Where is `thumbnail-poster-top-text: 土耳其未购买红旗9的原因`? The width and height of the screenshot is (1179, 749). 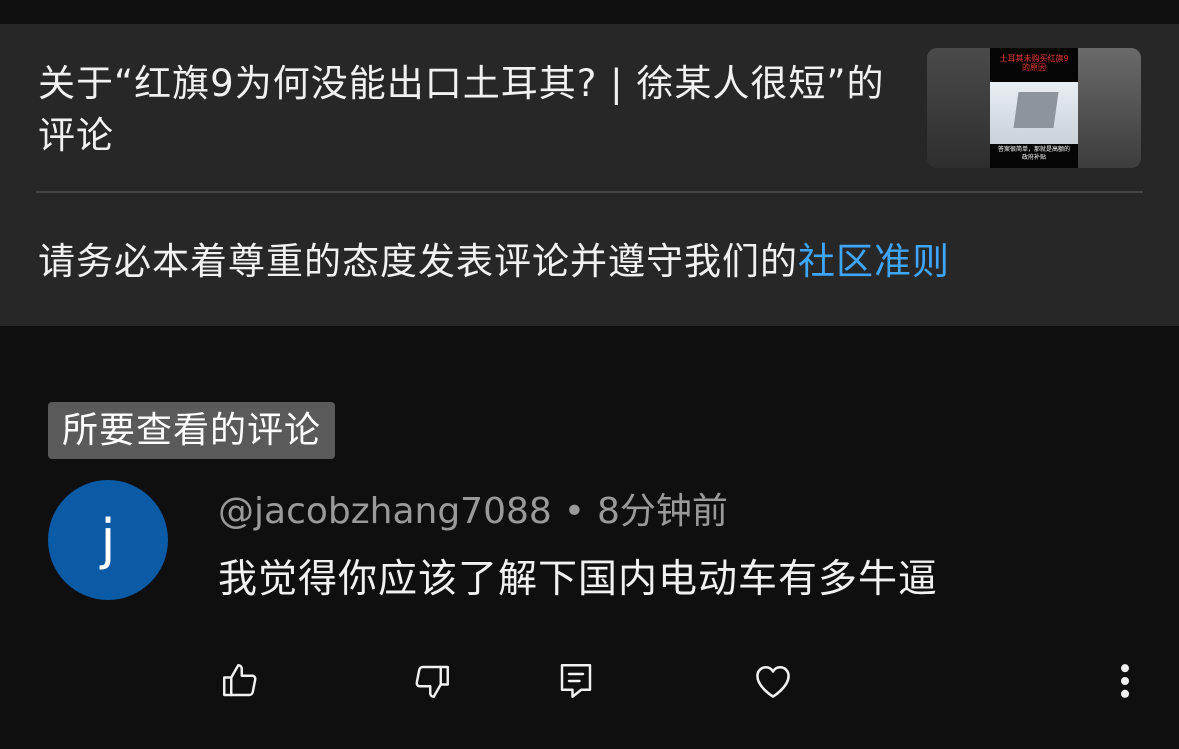 thumbnail-poster-top-text: 土耳其未购买红旗9的原因 is located at coordinates (1034, 63).